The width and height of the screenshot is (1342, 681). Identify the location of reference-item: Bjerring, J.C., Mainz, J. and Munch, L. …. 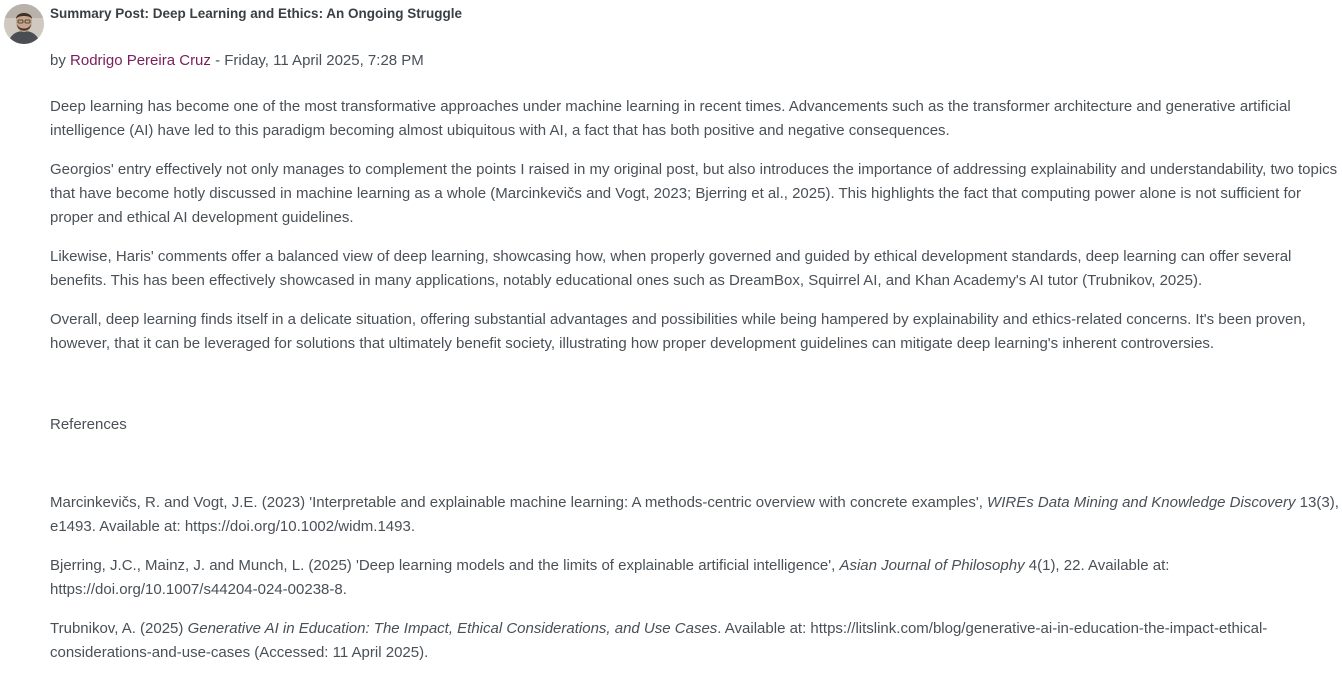
(696, 578).